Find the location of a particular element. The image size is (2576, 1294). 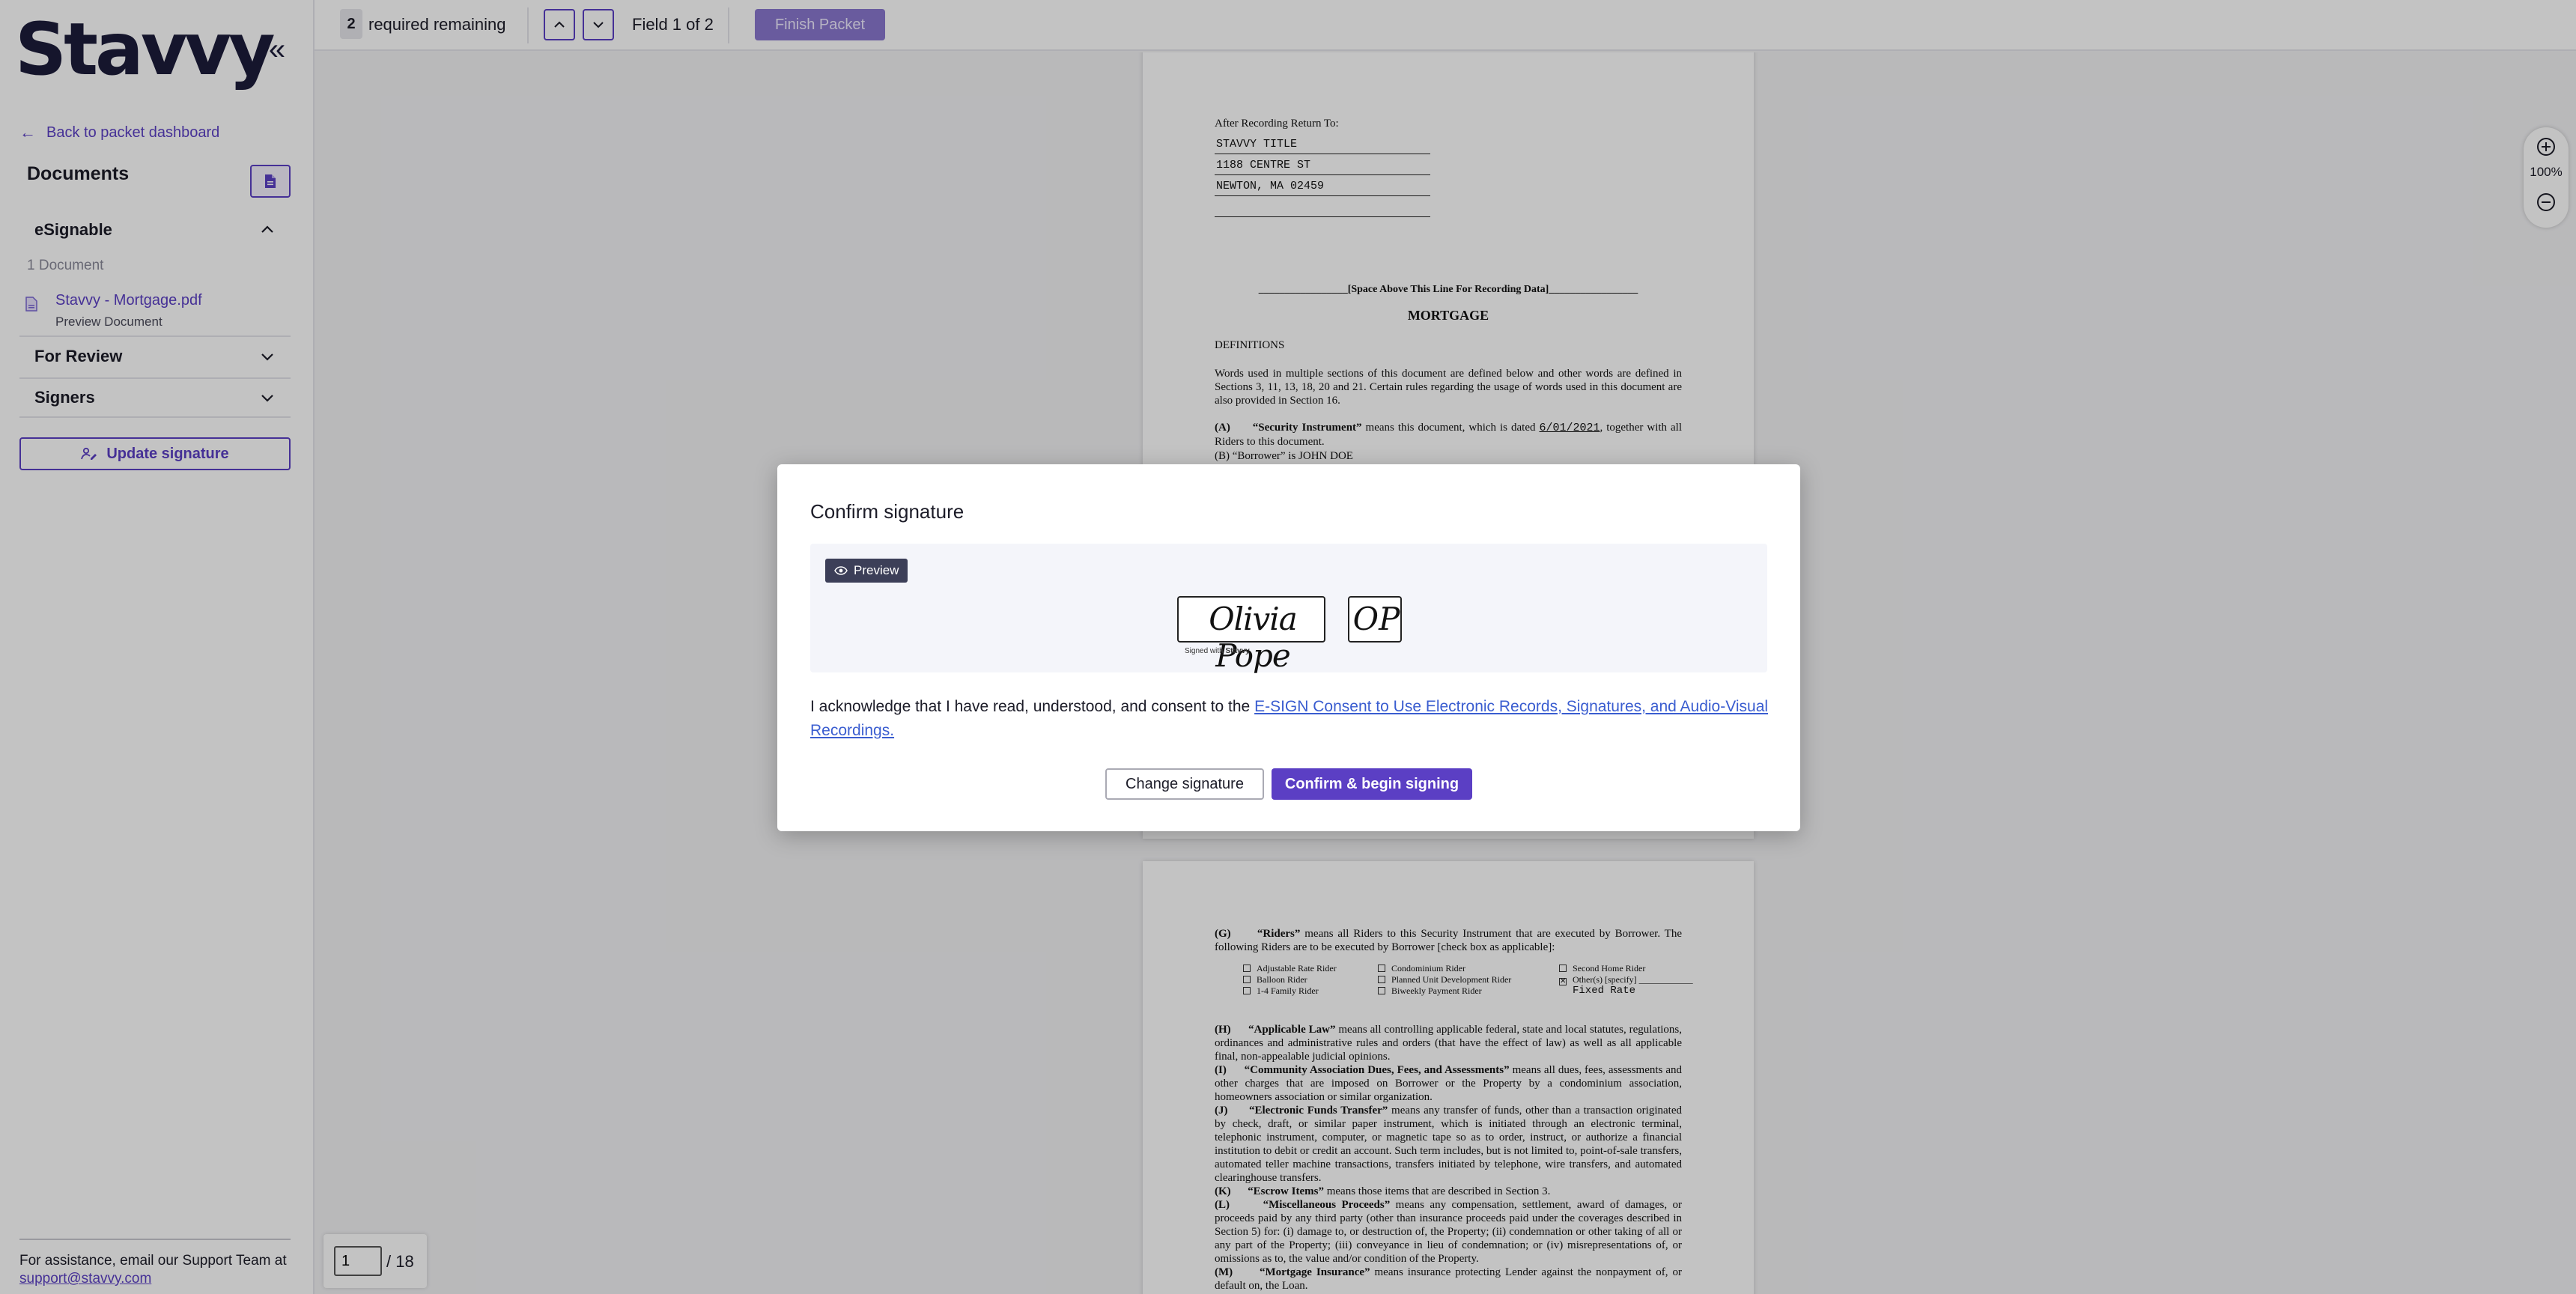

confirm-begin-signing-button: Confirm & begin signing is located at coordinates (1372, 784).